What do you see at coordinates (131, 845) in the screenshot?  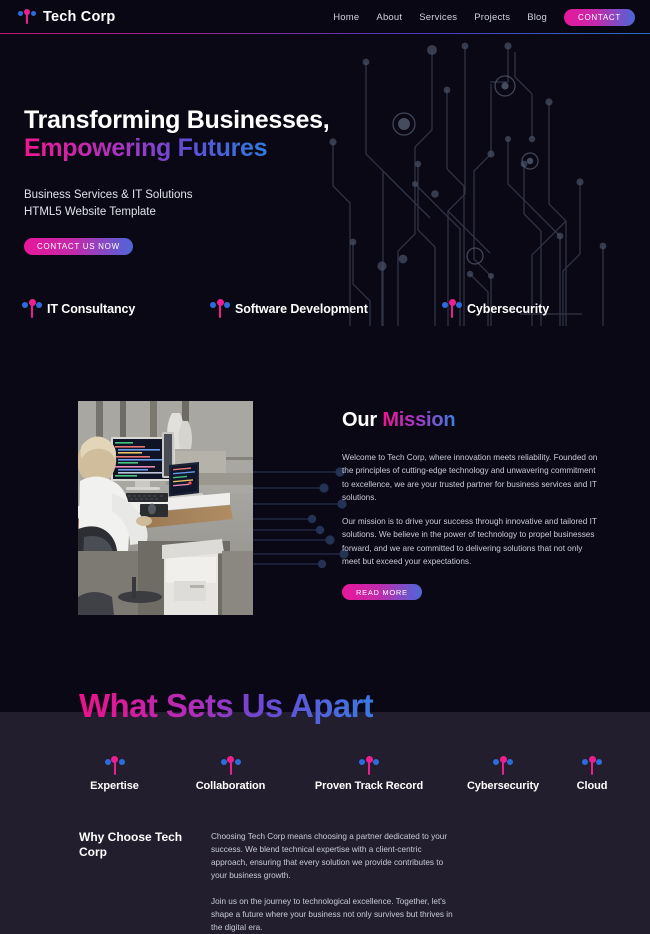 I see `why-choose-title: Why Choose Tech Corp` at bounding box center [131, 845].